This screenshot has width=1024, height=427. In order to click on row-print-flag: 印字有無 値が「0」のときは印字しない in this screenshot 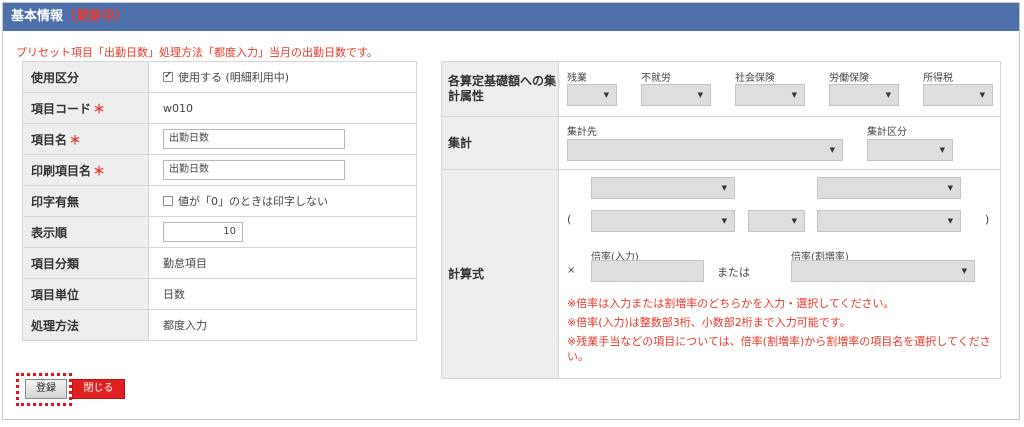, I will do `click(219, 201)`.